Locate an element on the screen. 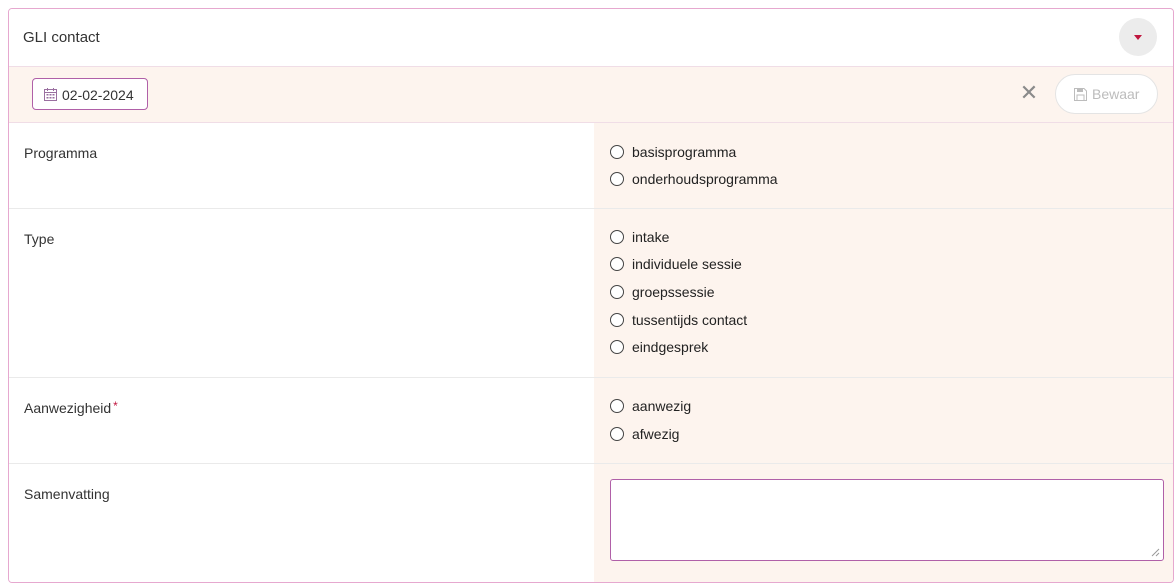 Image resolution: width=1175 pixels, height=583 pixels. samenvatting-label-cell: Samenvatting is located at coordinates (301, 523).